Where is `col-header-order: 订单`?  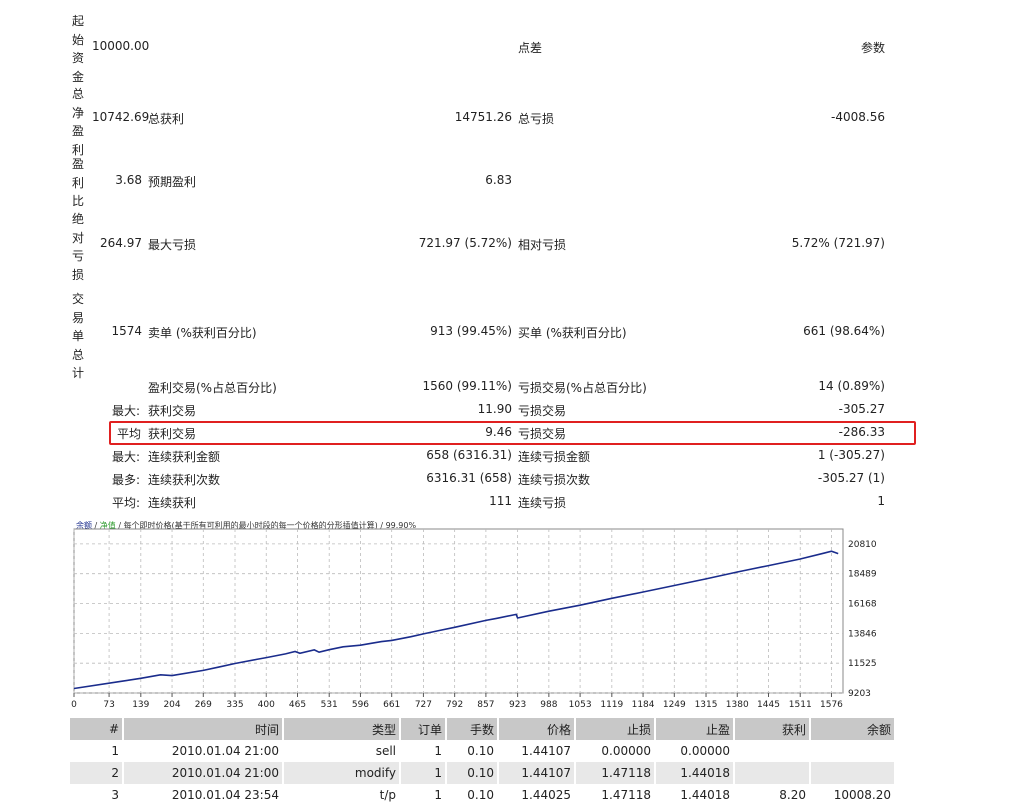 col-header-order: 订单 is located at coordinates (423, 729).